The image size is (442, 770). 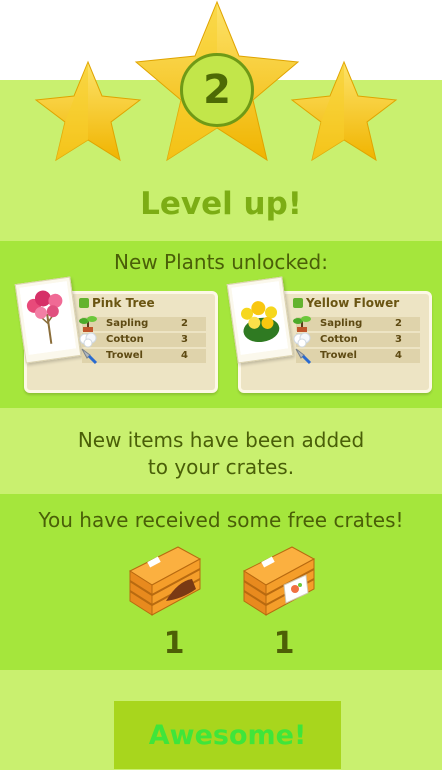 I want to click on pink-tree-icon, so click(x=48, y=318).